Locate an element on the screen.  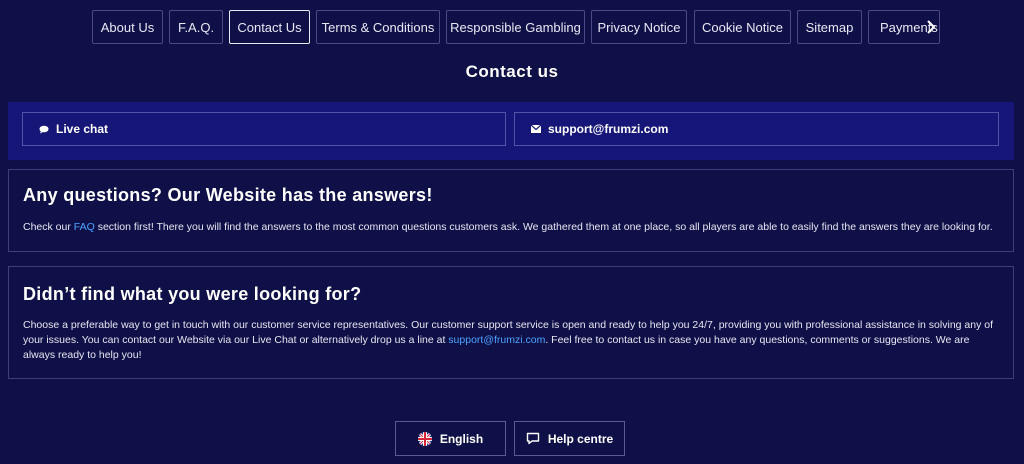
help-centre-button: Help centre is located at coordinates (569, 438).